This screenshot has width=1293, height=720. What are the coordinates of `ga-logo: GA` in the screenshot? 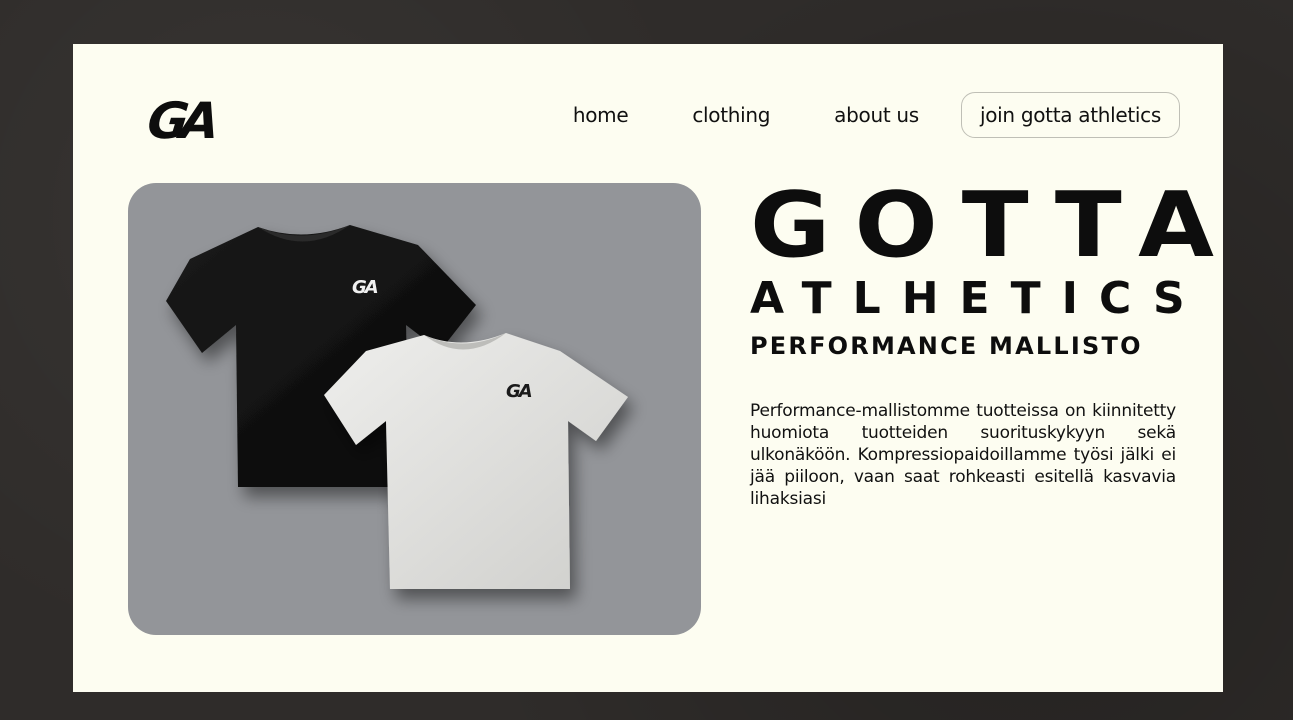 It's located at (186, 117).